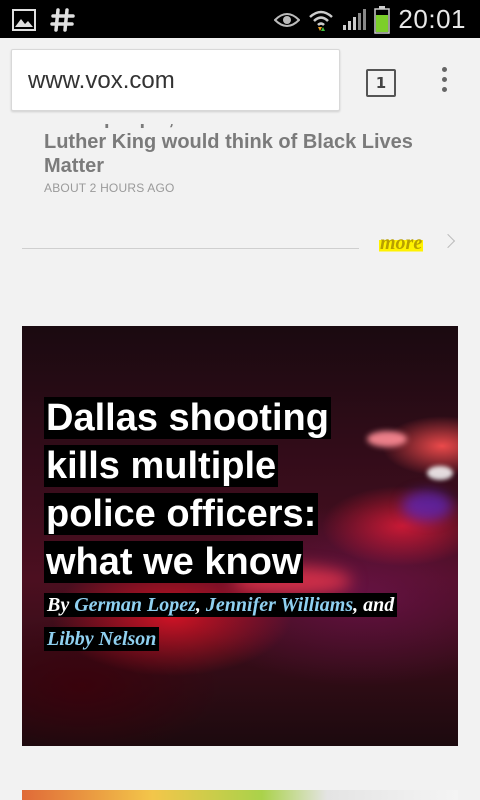 The image size is (480, 800). Describe the element at coordinates (24, 20) in the screenshot. I see `image-icon` at that location.